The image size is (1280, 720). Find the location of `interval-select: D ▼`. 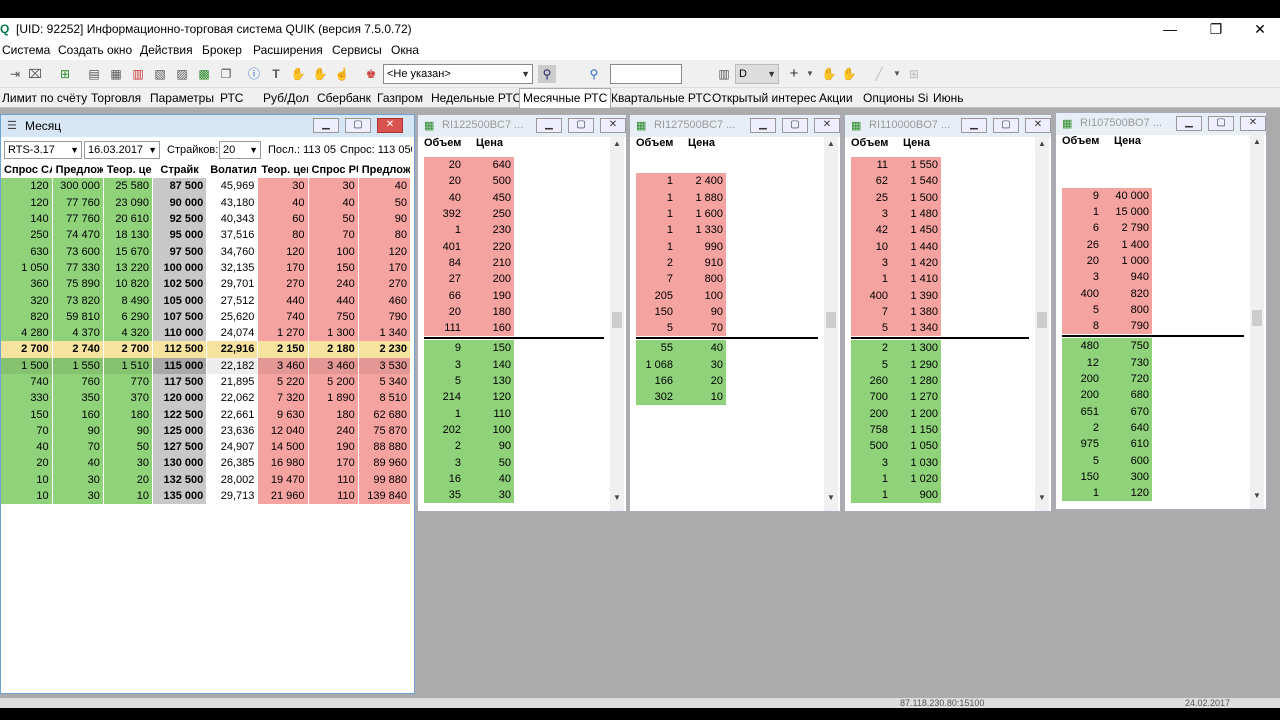

interval-select: D ▼ is located at coordinates (757, 74).